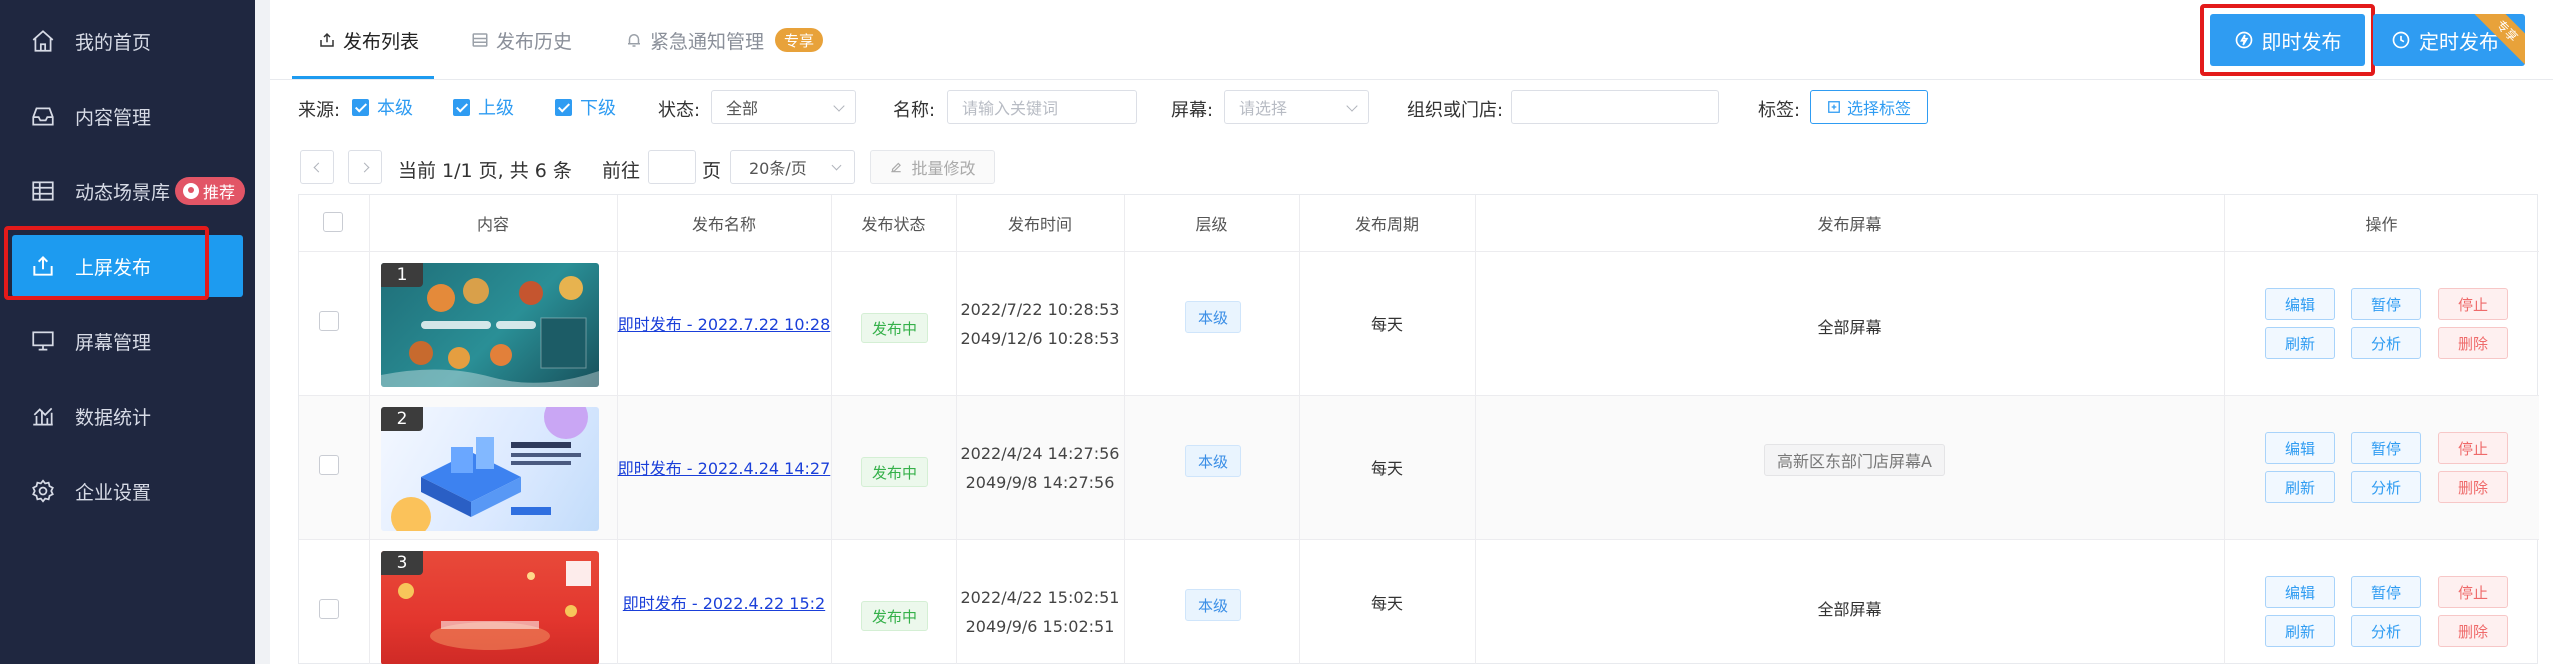 This screenshot has height=664, width=2553. Describe the element at coordinates (123, 192) in the screenshot. I see `sidebar-item-label: 动态场景库` at that location.